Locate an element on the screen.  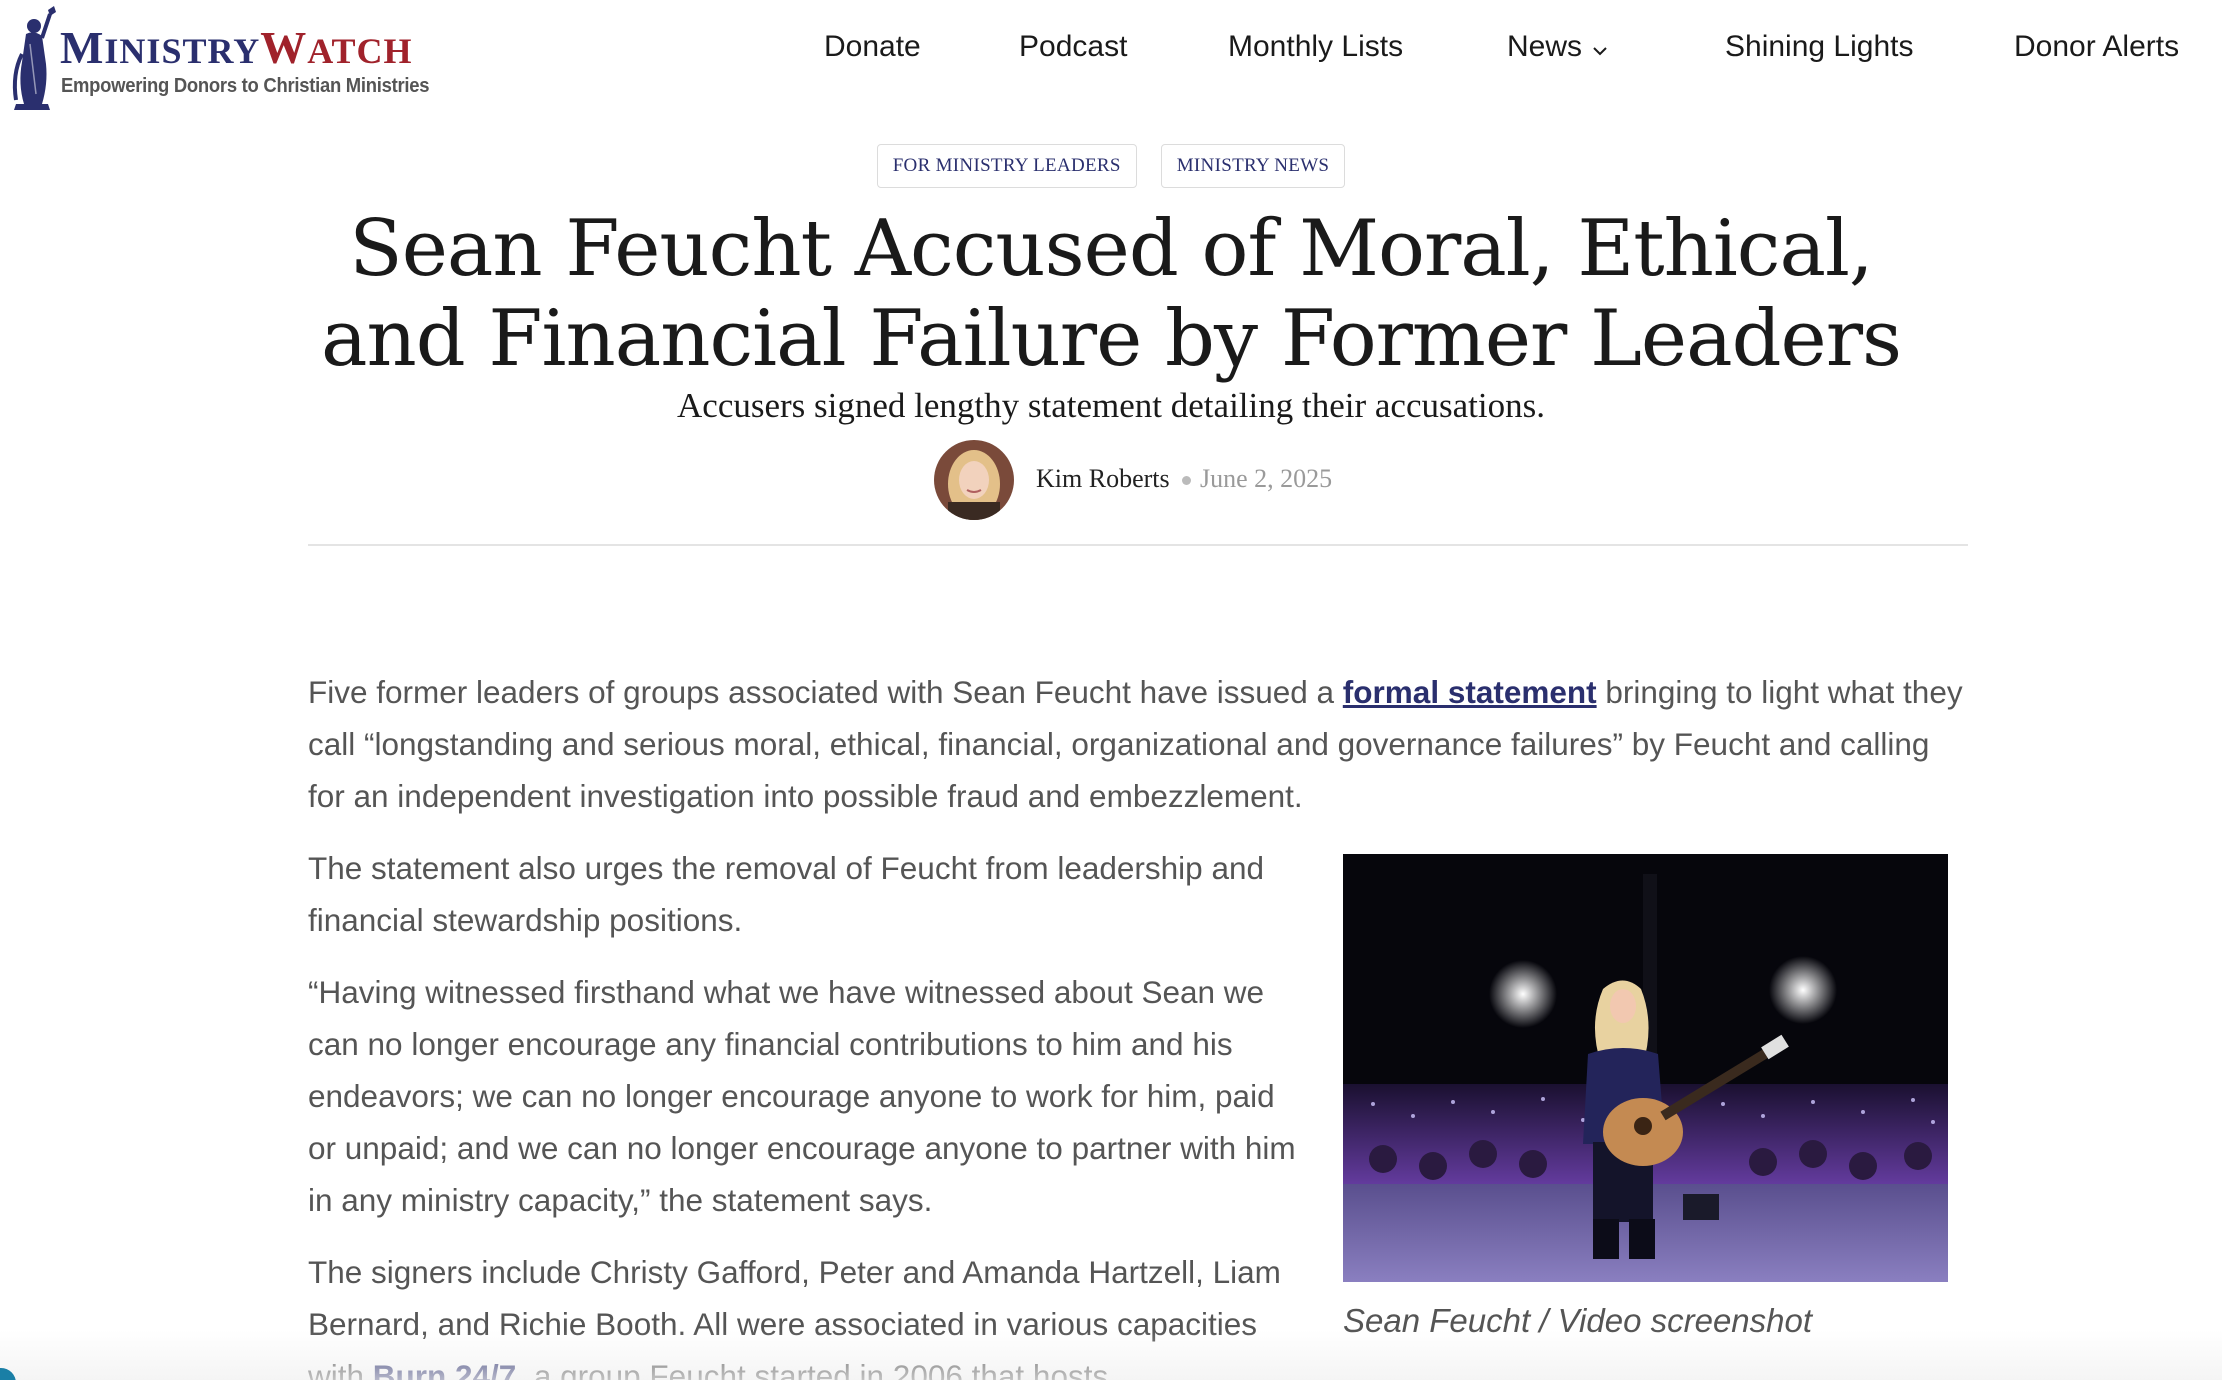
article-tags: FOR MINISTRY LEADERS MINISTRY NEWS is located at coordinates (1111, 166).